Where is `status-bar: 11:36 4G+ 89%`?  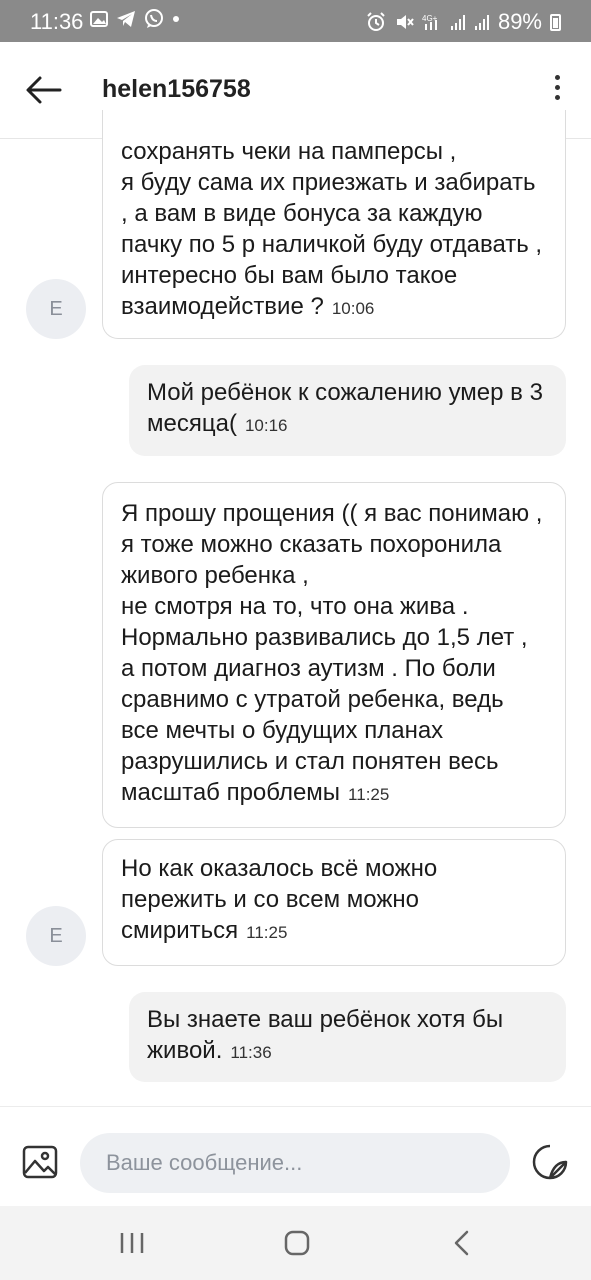
status-bar: 11:36 4G+ 89% is located at coordinates (295, 21).